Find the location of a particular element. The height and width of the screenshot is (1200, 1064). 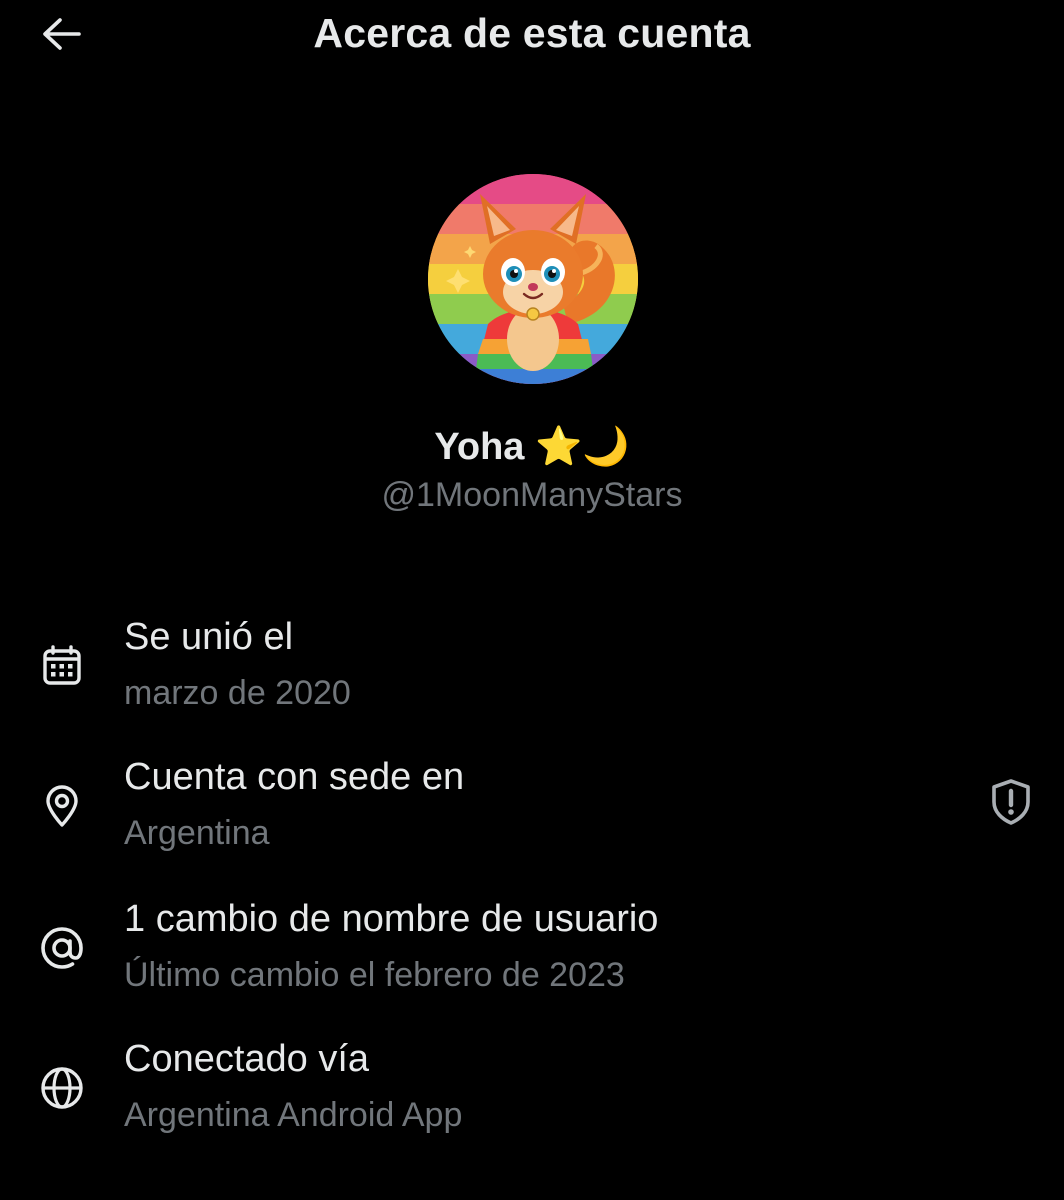

detail-label: 1 cambio de nombre de usuario is located at coordinates (391, 919).